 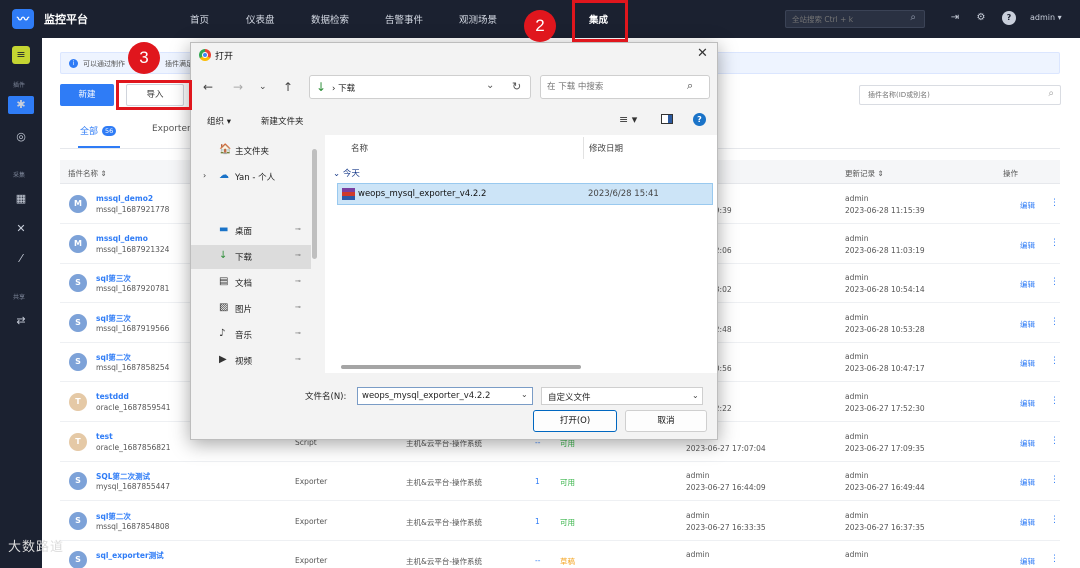 What do you see at coordinates (628, 119) in the screenshot?
I see `view-options-icon: ≡ ▾` at bounding box center [628, 119].